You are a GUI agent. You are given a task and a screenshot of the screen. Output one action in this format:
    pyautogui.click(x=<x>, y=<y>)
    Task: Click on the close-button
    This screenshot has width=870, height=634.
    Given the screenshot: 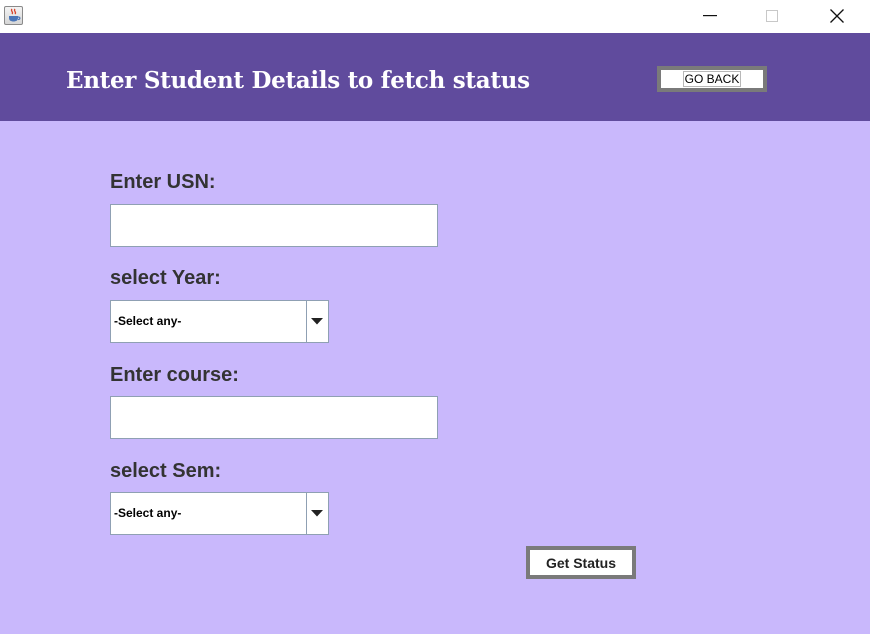 What is the action you would take?
    pyautogui.click(x=837, y=16)
    